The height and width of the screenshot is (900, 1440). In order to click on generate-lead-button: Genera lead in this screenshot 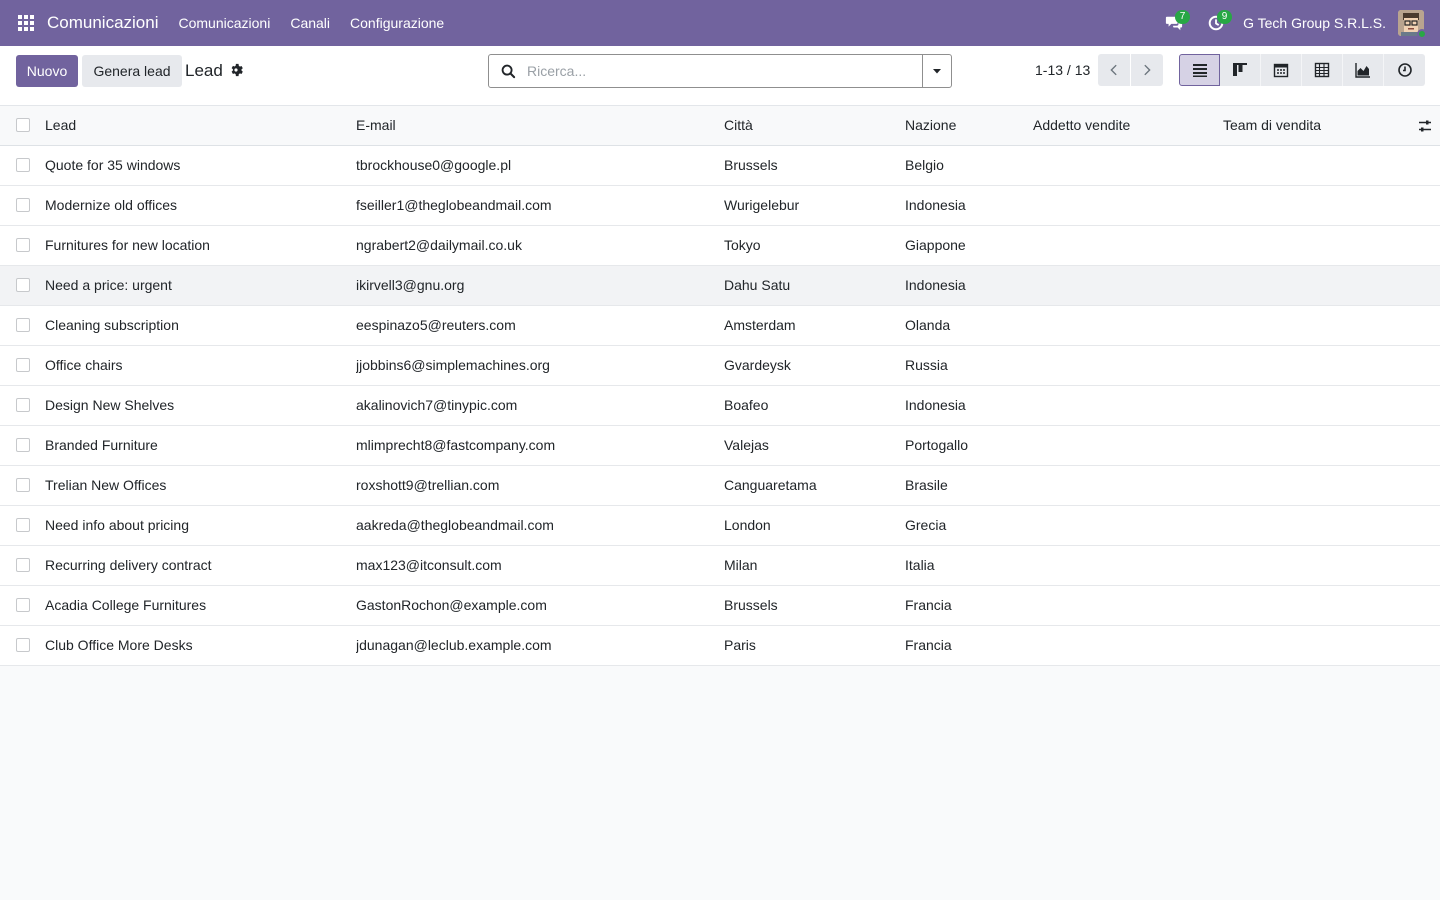, I will do `click(132, 71)`.